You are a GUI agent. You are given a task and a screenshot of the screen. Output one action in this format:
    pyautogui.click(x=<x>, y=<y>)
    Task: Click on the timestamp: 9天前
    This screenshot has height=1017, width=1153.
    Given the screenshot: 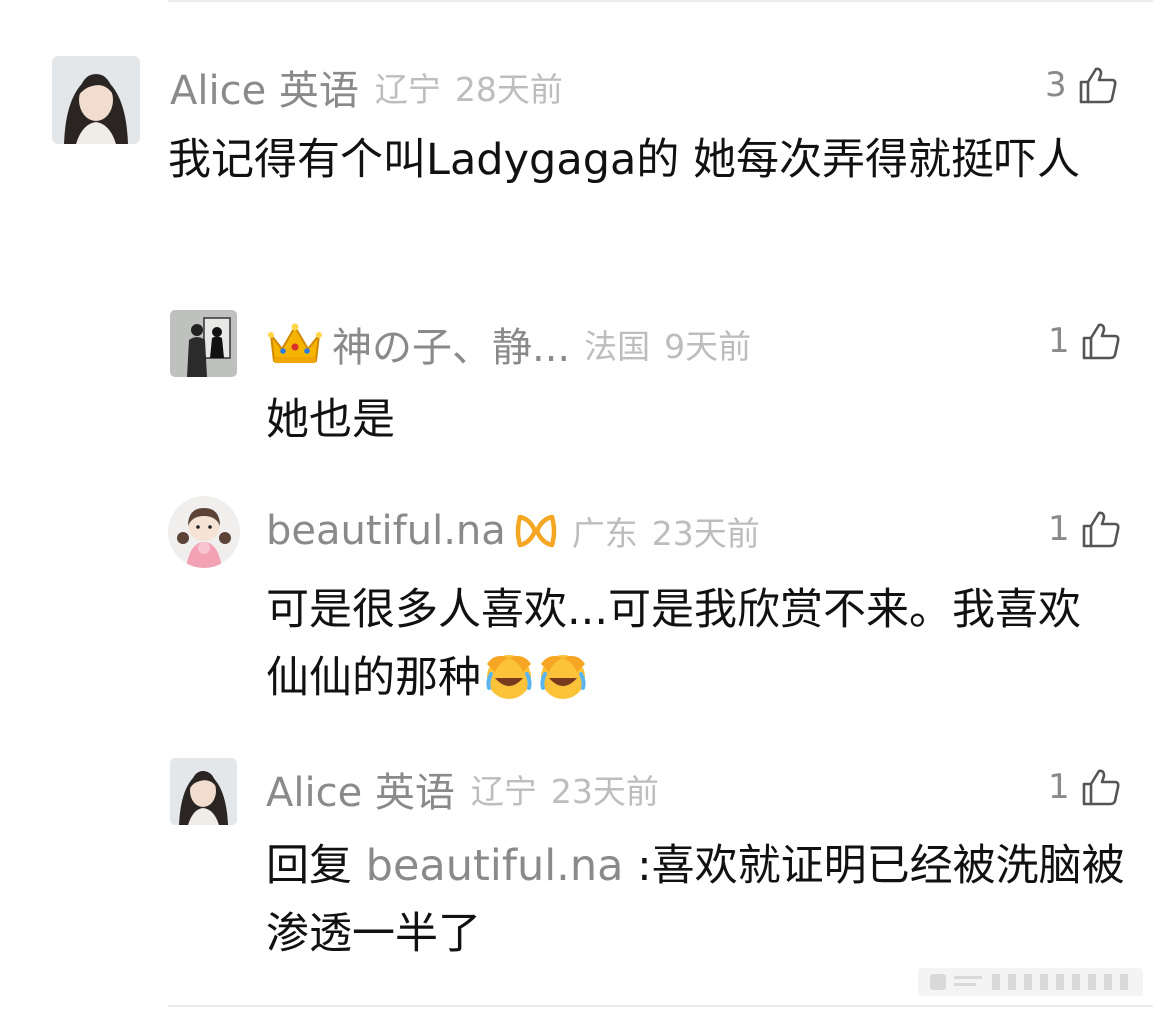 What is the action you would take?
    pyautogui.click(x=708, y=346)
    